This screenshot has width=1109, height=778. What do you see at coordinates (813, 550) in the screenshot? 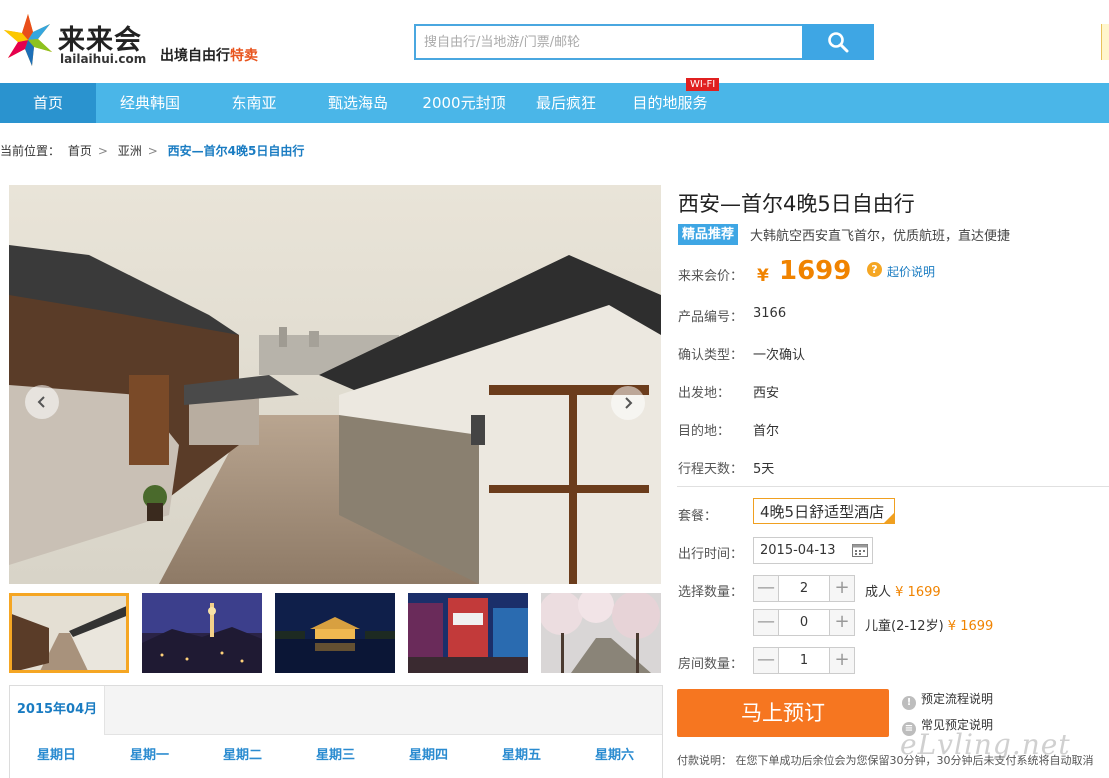
I see `travel-date-picker: 2015-04-13` at bounding box center [813, 550].